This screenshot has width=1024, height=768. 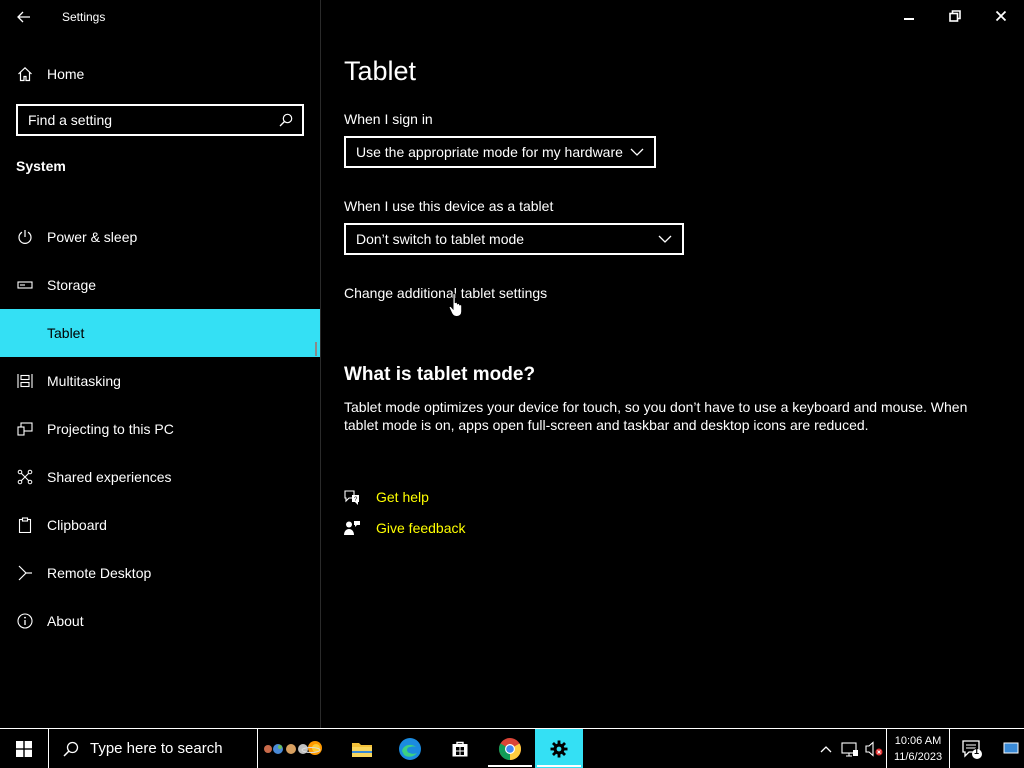 I want to click on chrome-browser-icon, so click(x=510, y=748).